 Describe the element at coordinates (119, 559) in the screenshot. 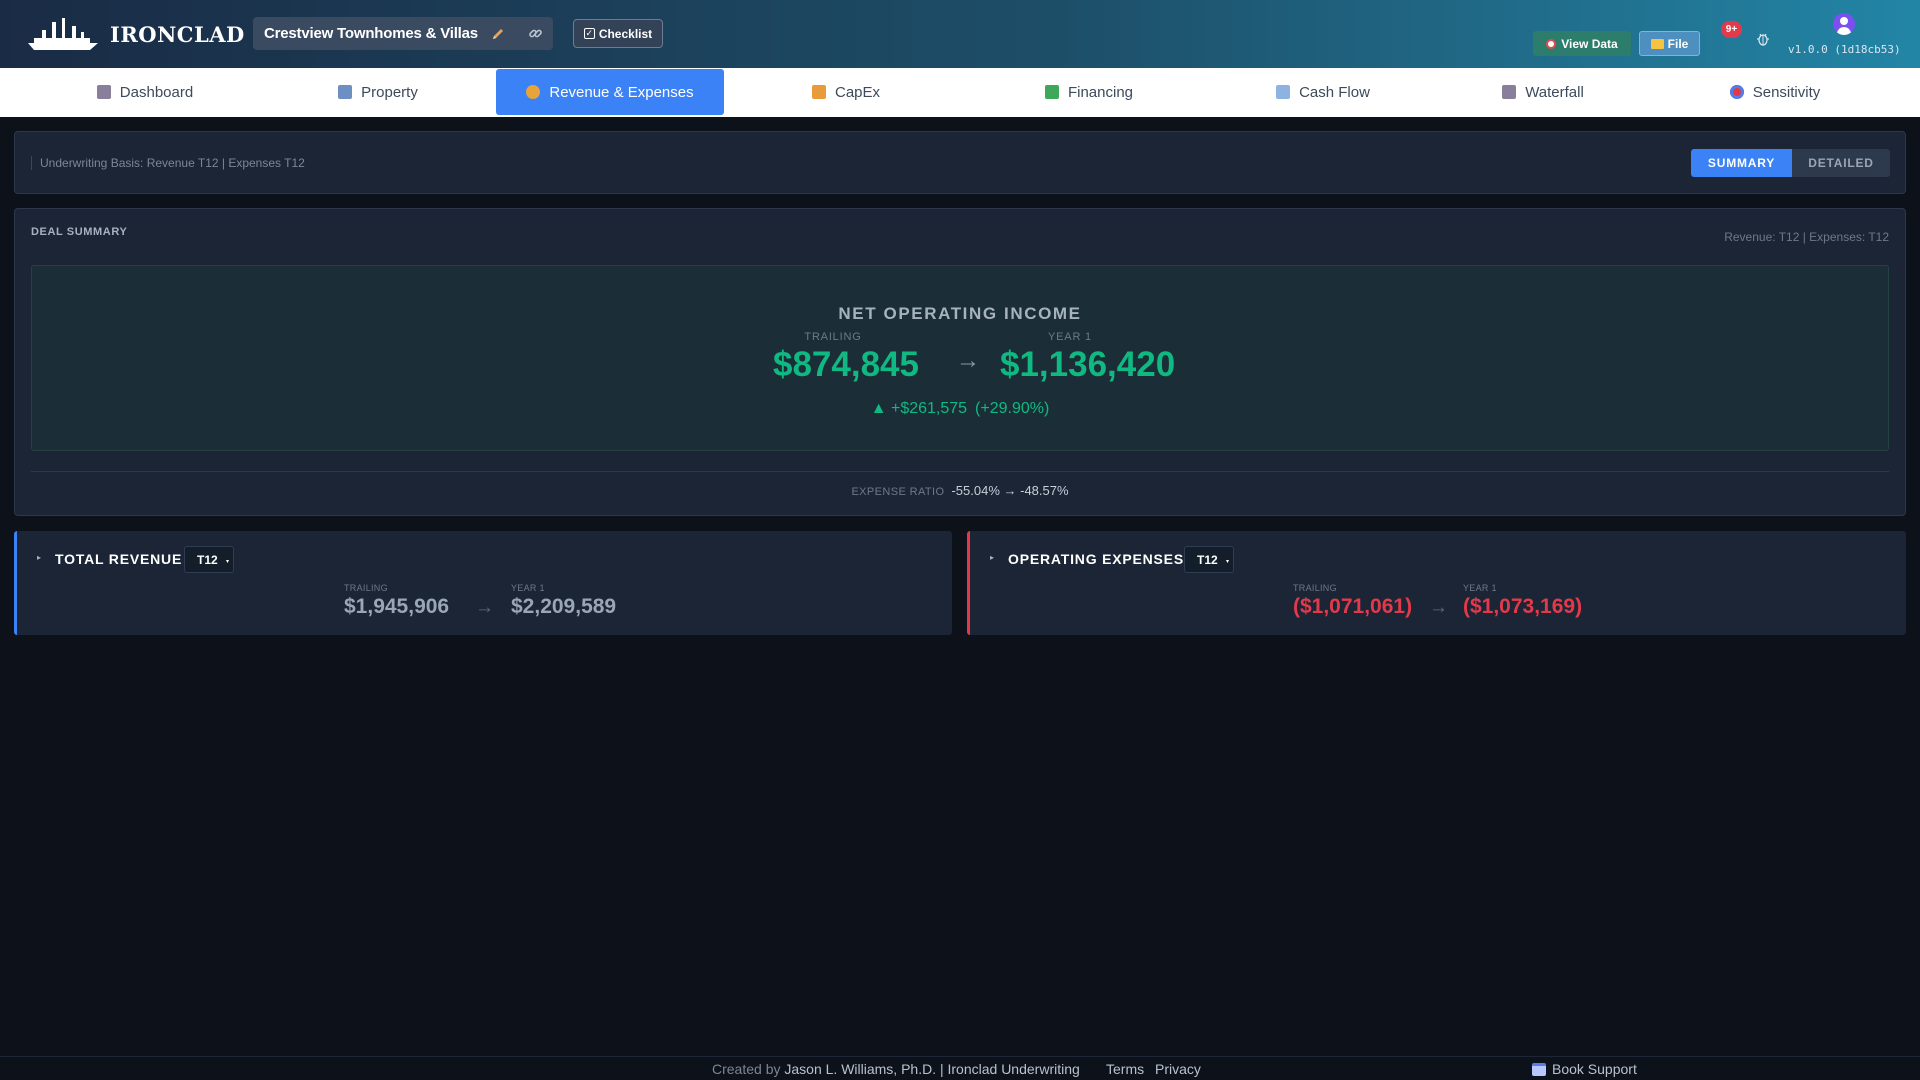

I see `total-revenue-title: TOTAL REVENUE` at that location.